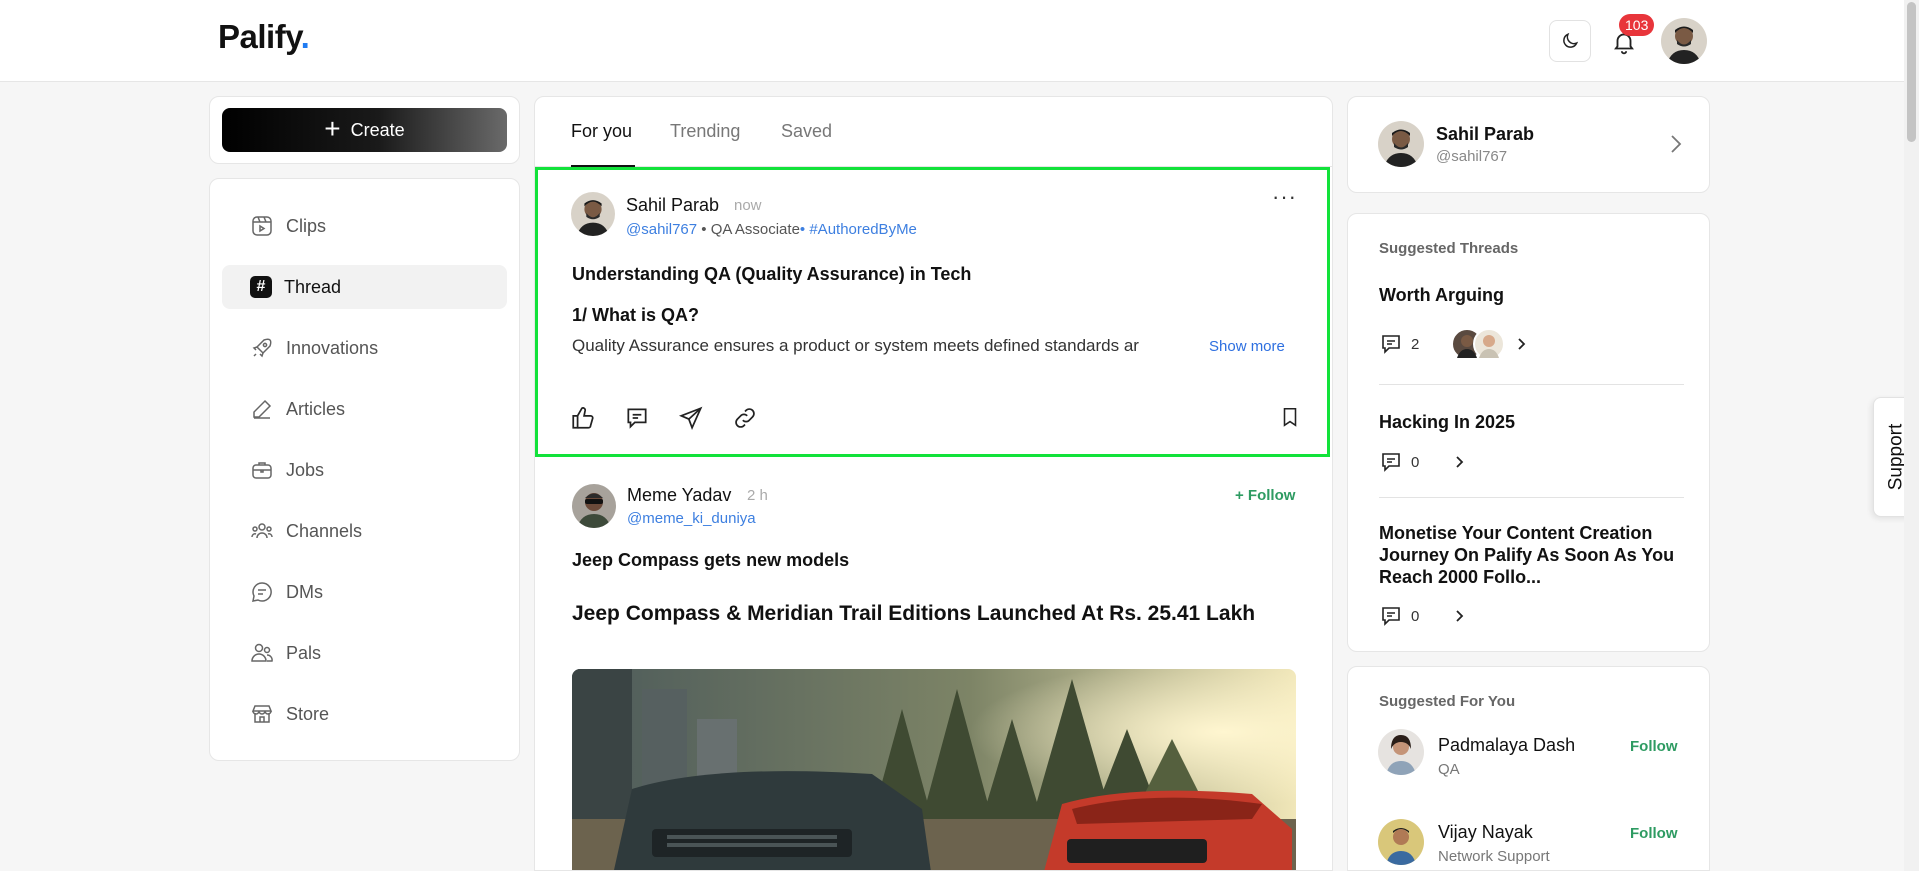 Image resolution: width=1919 pixels, height=871 pixels. What do you see at coordinates (364, 226) in the screenshot?
I see `sidebar-item-clips: Clips` at bounding box center [364, 226].